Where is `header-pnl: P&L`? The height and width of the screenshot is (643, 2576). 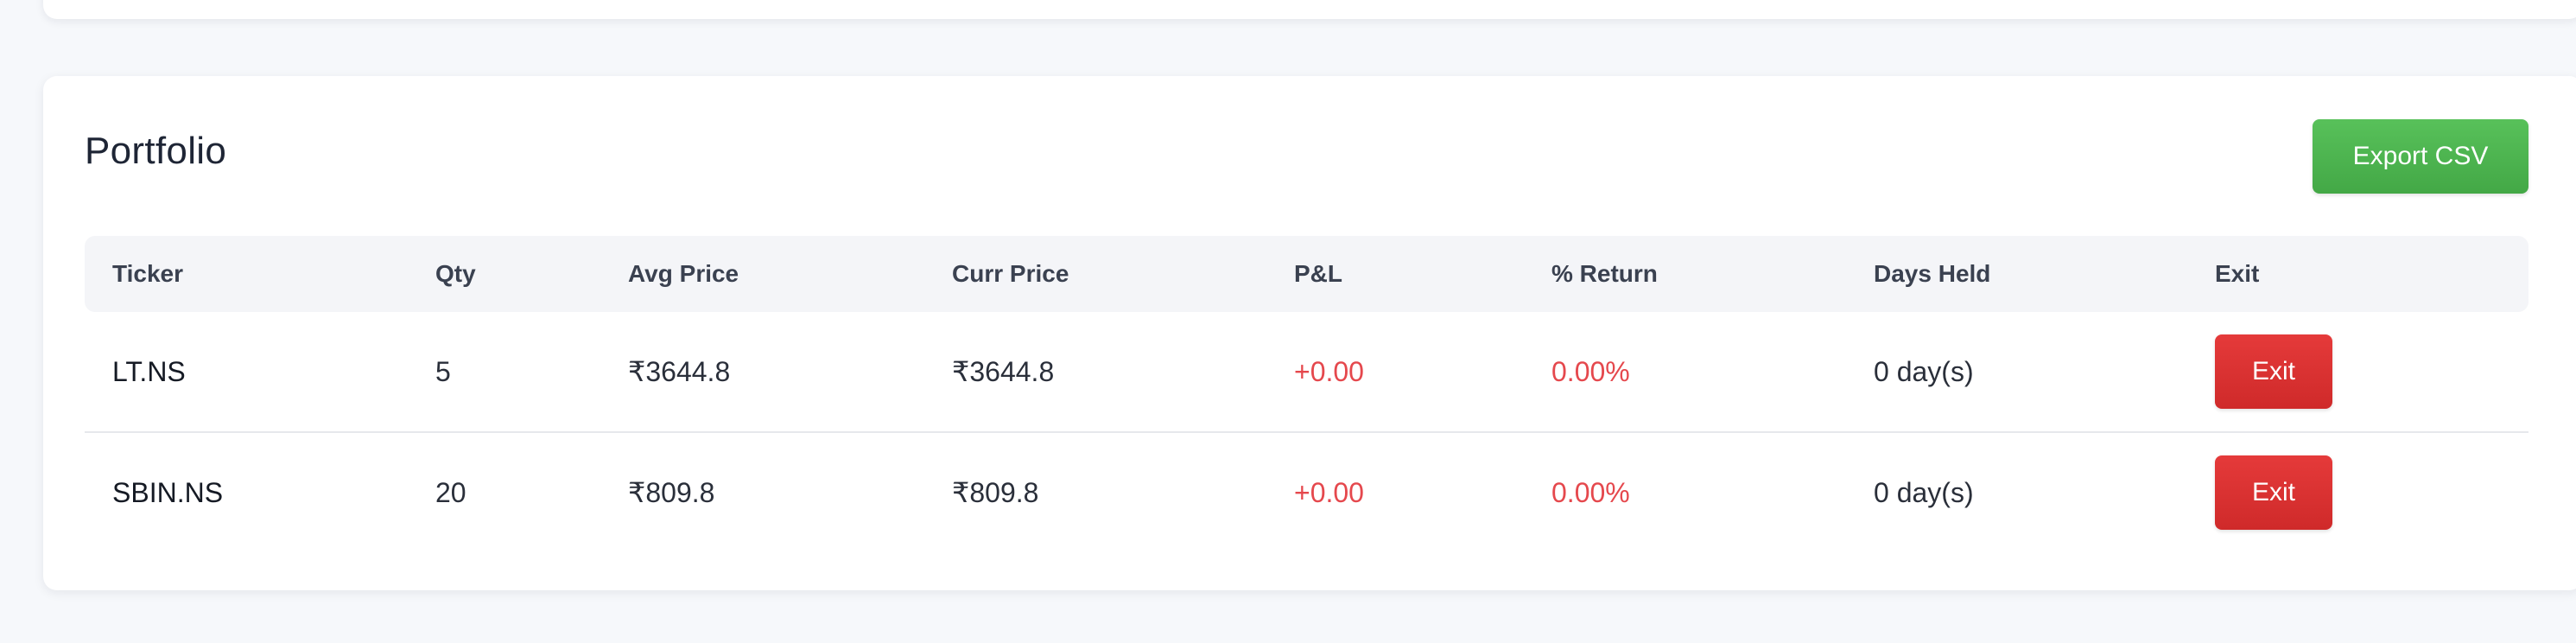 header-pnl: P&L is located at coordinates (1318, 273).